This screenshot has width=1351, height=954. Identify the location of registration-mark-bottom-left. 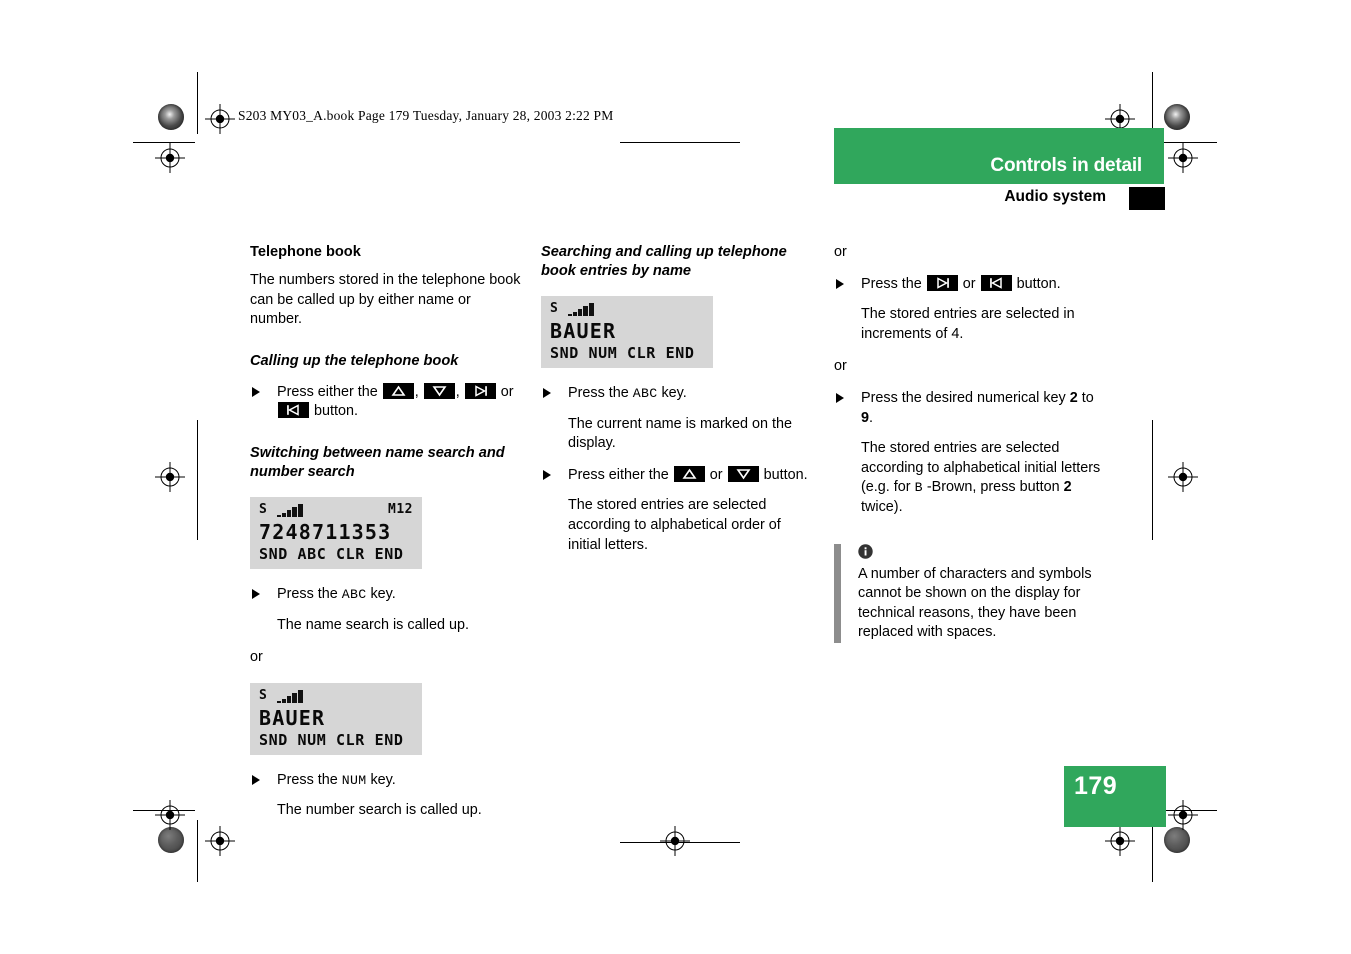
(220, 841).